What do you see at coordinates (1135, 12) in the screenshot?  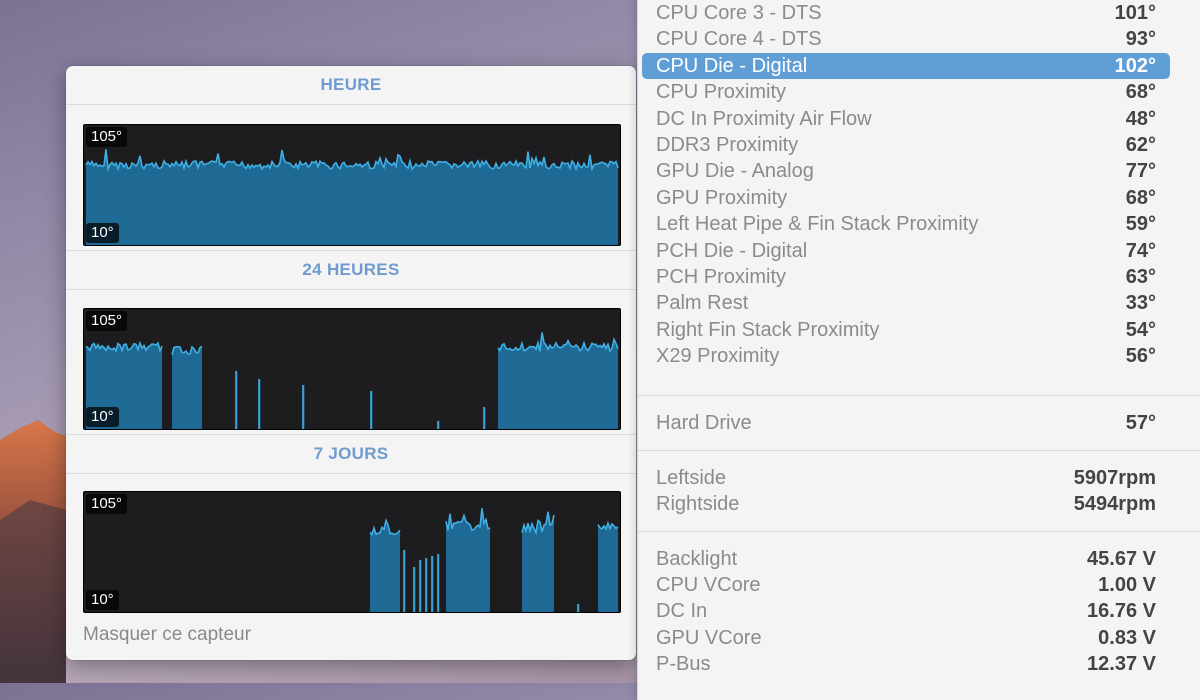 I see `sensor-value: 101°` at bounding box center [1135, 12].